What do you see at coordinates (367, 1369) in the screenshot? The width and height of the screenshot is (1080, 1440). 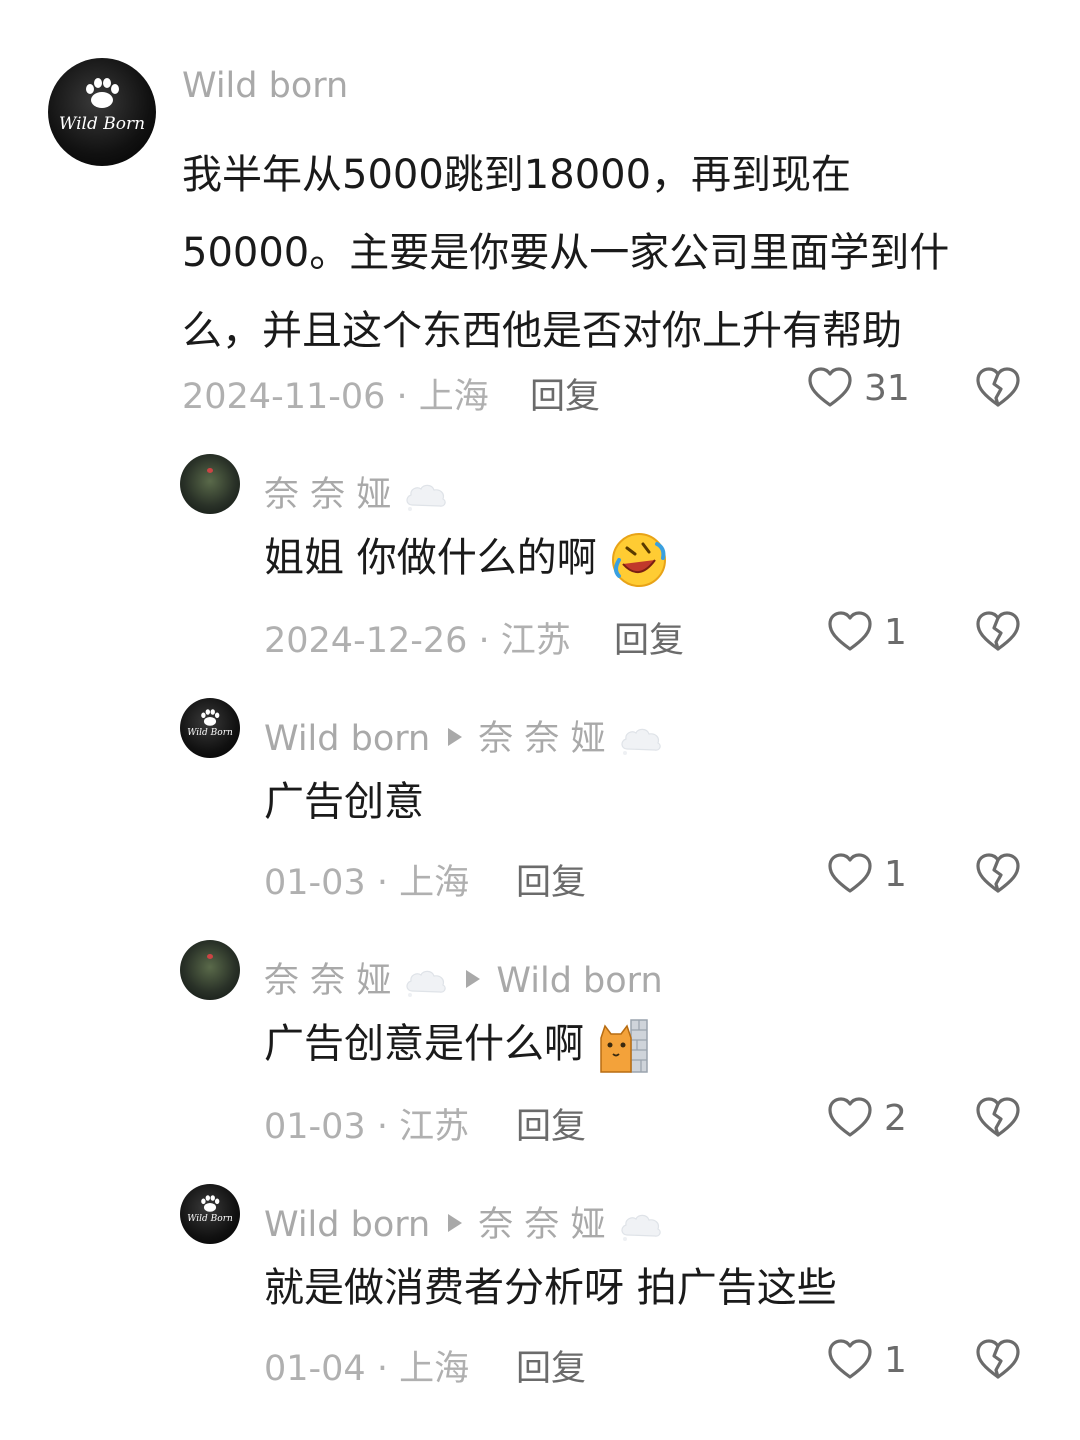 I see `comment-date-location: 01-04 · 上海` at bounding box center [367, 1369].